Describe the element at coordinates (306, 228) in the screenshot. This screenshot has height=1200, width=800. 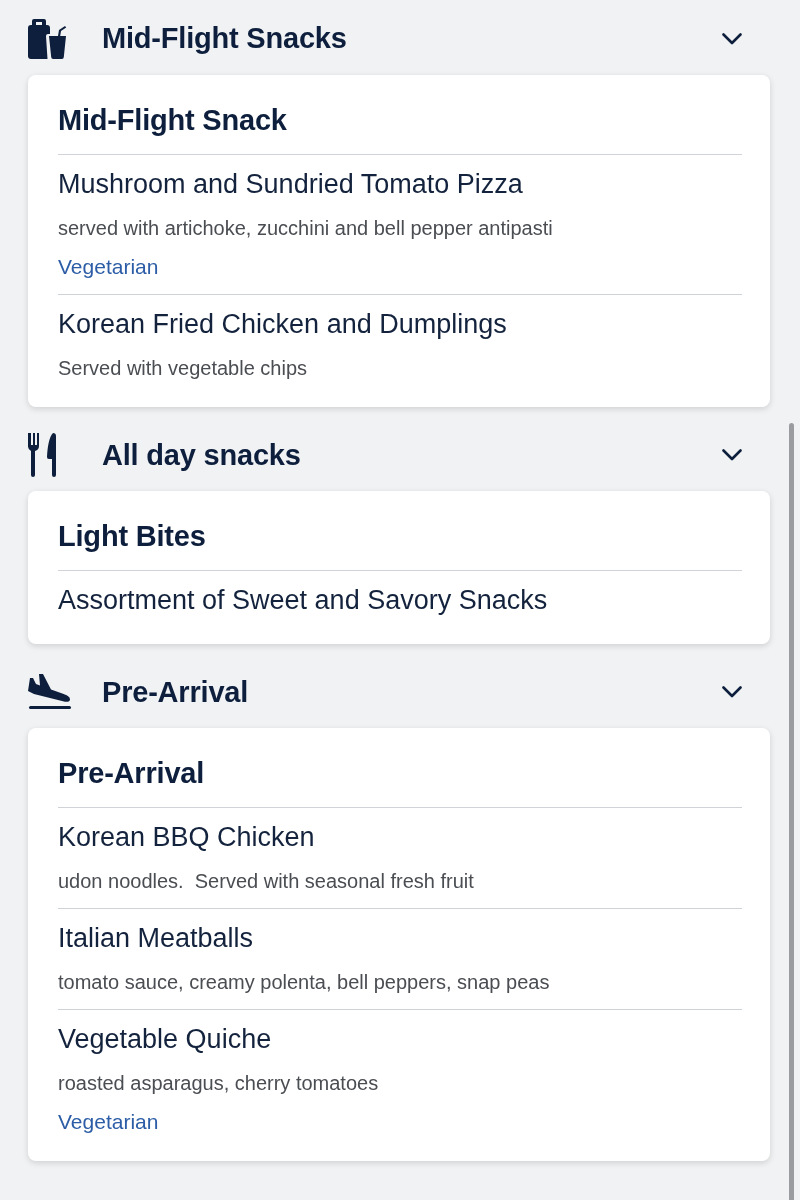
I see `dish-description: served with artichoke, zucchini and bell pepper antipasti` at that location.